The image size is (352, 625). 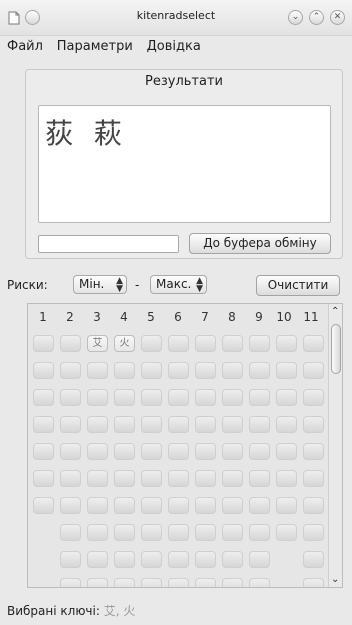 What do you see at coordinates (25, 47) in the screenshot?
I see `menu-file: Файл` at bounding box center [25, 47].